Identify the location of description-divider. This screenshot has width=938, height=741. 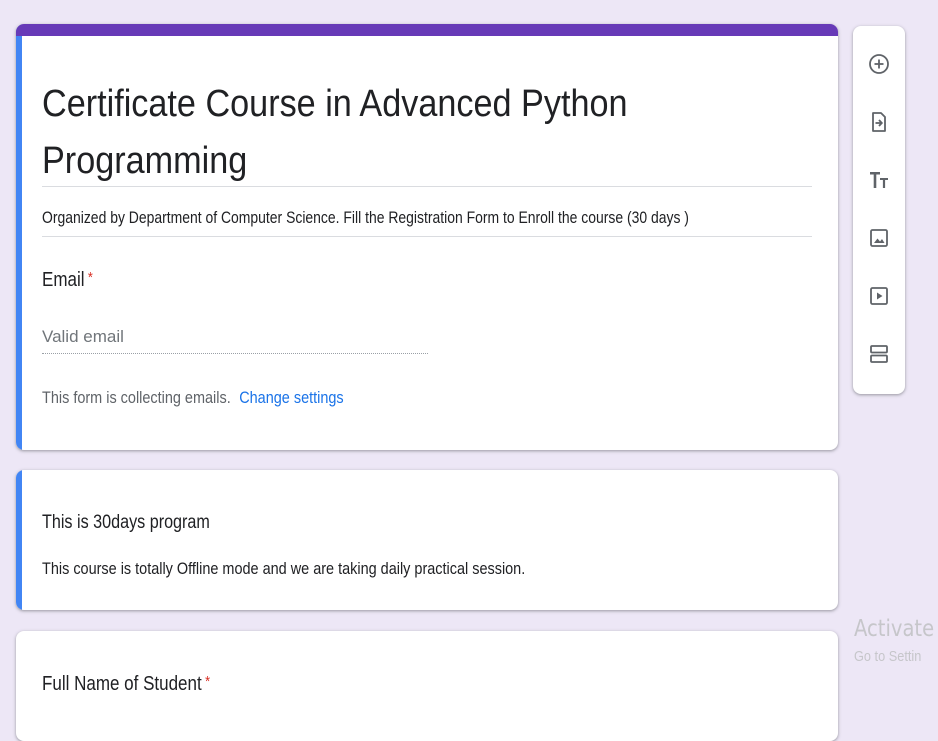
(427, 236).